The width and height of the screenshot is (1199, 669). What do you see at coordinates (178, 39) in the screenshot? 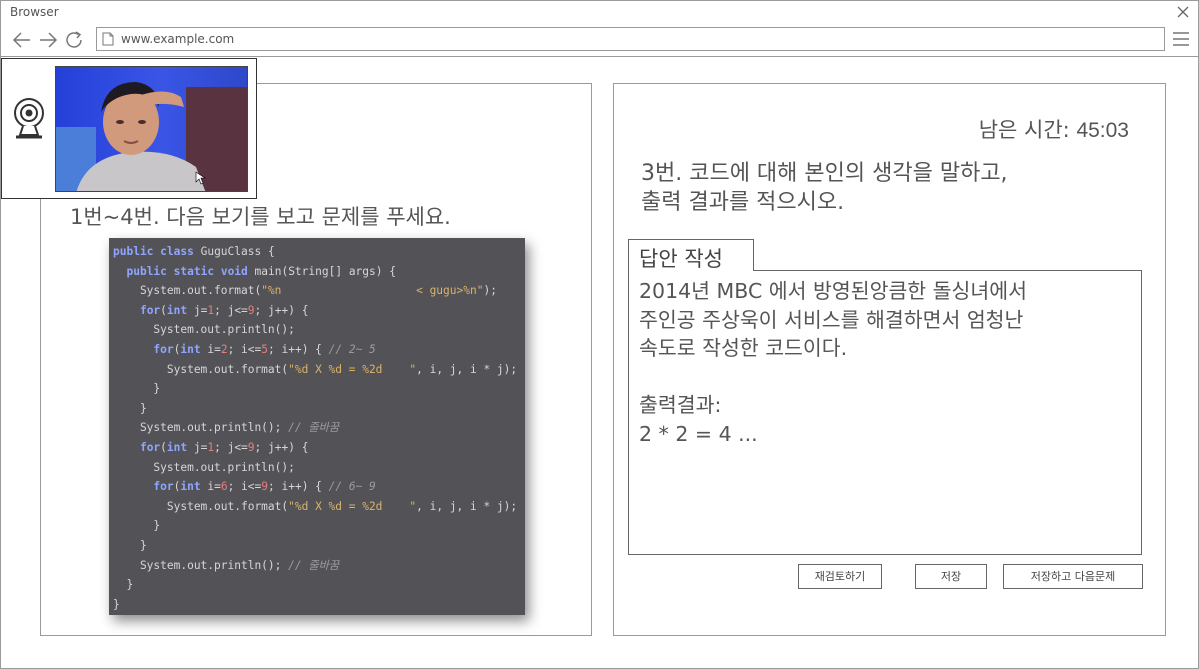
I see `url-text: www.example.com` at bounding box center [178, 39].